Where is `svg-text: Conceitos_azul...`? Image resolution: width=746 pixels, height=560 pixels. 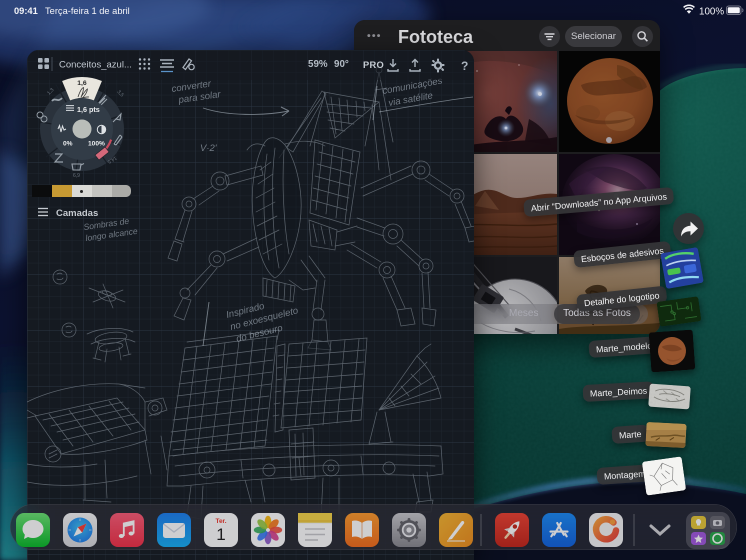
svg-text: Conceitos_azul... is located at coordinates (95, 65).